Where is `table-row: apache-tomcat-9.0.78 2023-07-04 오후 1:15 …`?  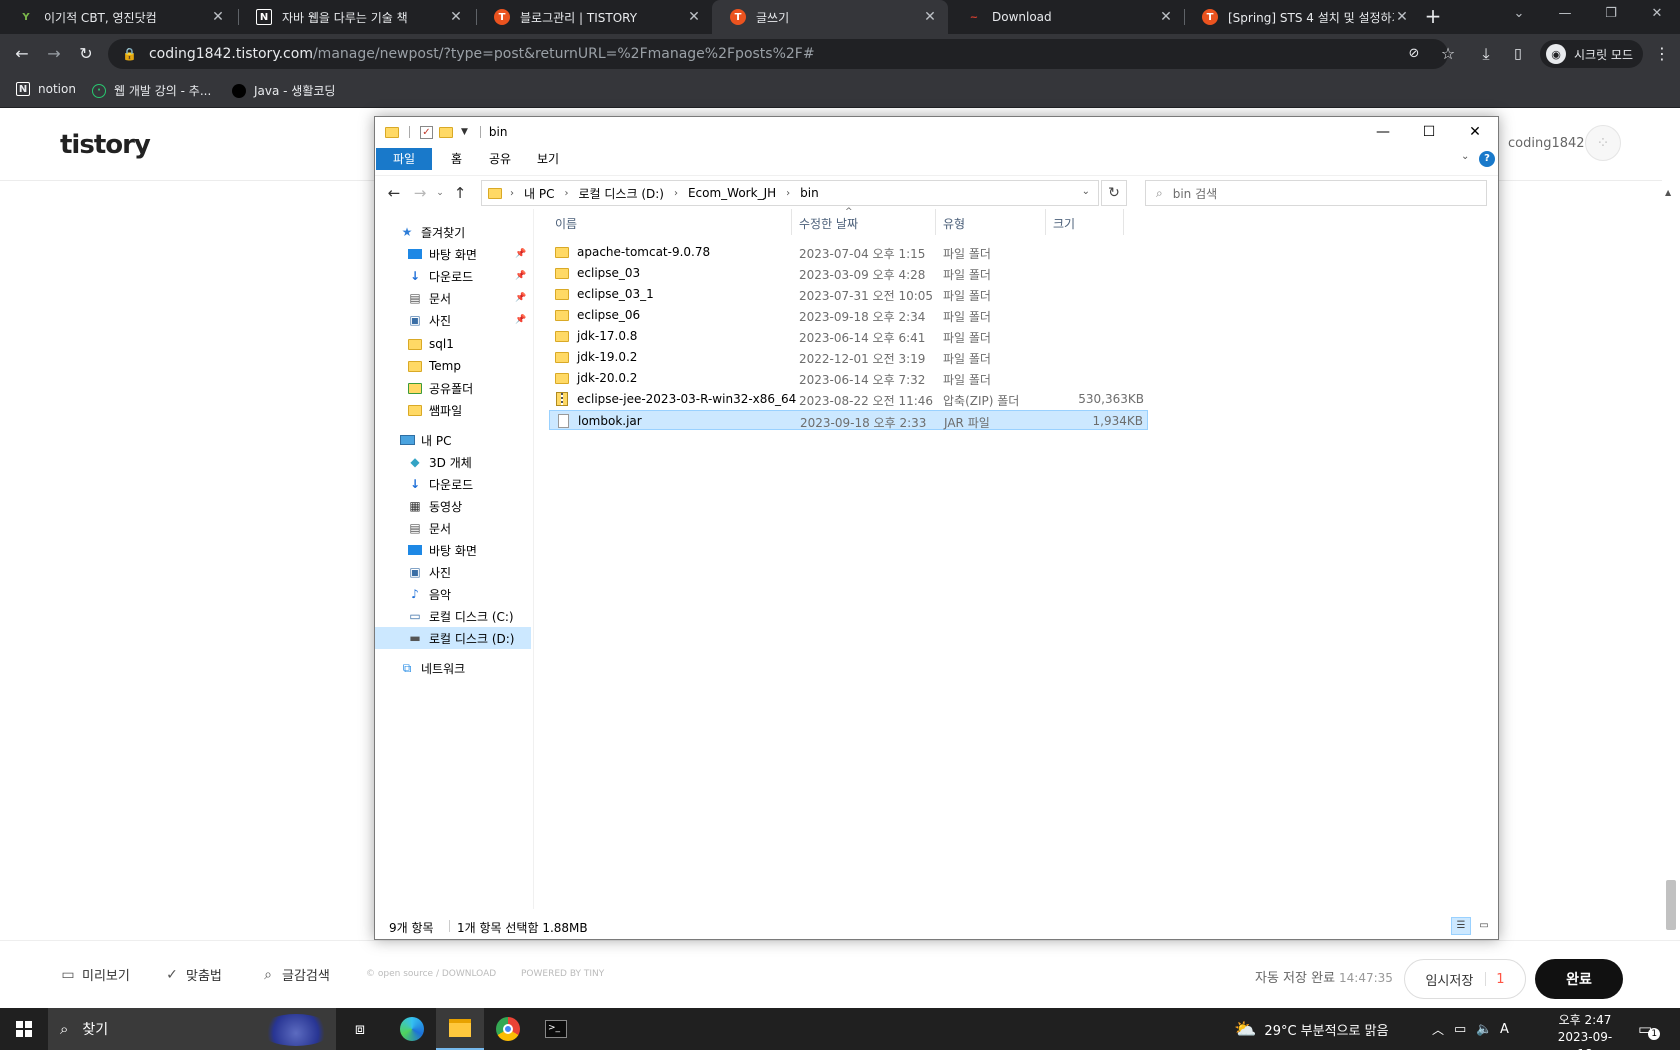
table-row: apache-tomcat-9.0.78 2023-07-04 오후 1:15 … is located at coordinates (848, 252).